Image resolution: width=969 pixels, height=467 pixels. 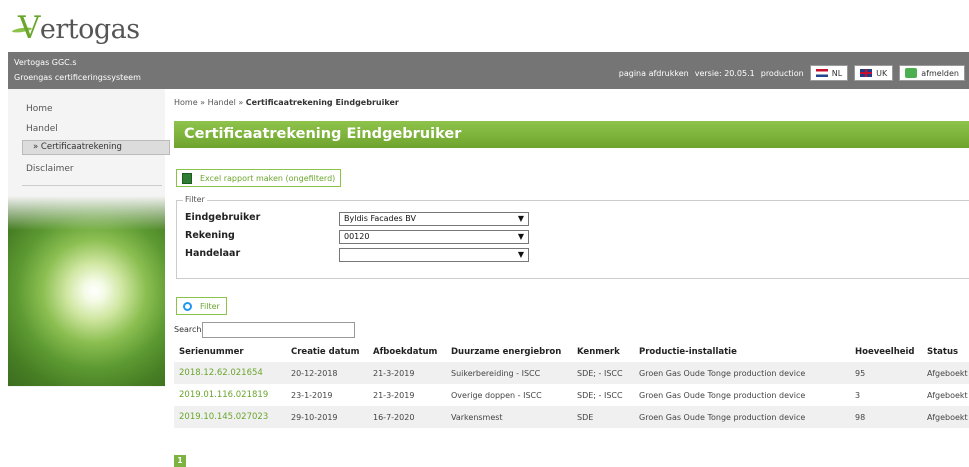 What do you see at coordinates (201, 306) in the screenshot?
I see `filter-button: Filter` at bounding box center [201, 306].